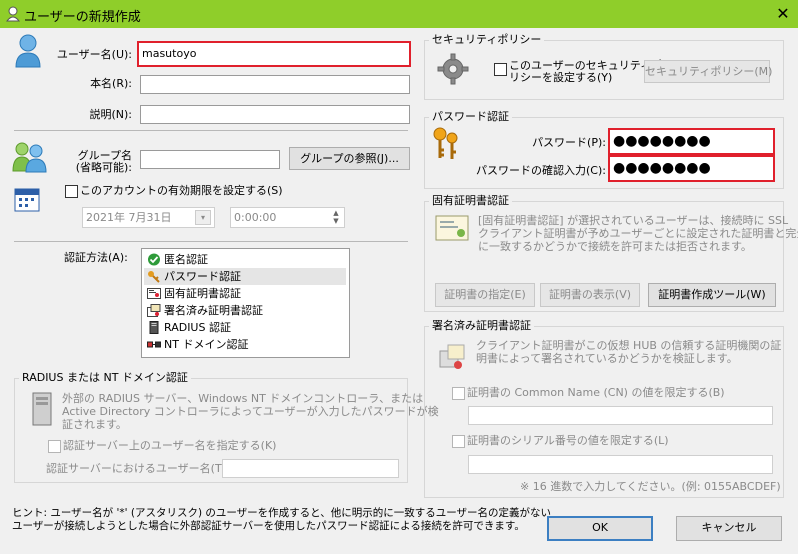  I want to click on group-input, so click(210, 159).